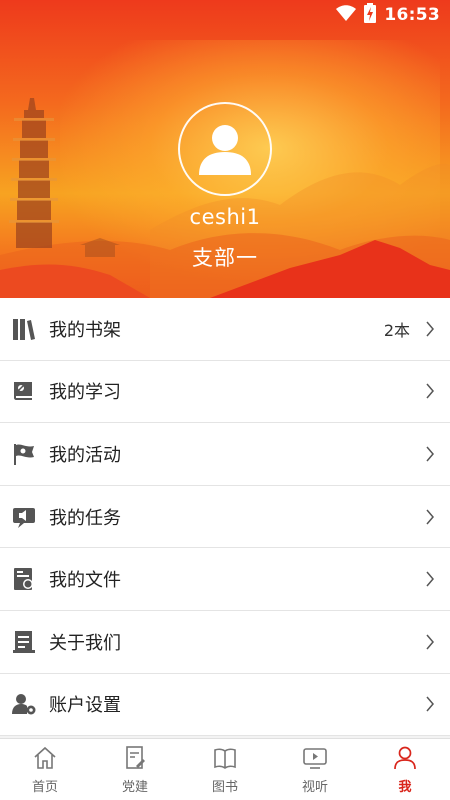 The image size is (450, 800). What do you see at coordinates (225, 579) in the screenshot?
I see `menu-item-files: 我的文件` at bounding box center [225, 579].